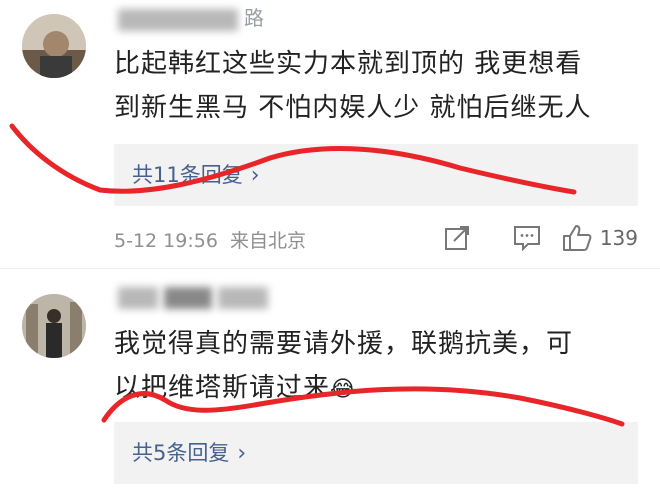 This screenshot has height=495, width=660. I want to click on replies-link: 共5条回复 ›, so click(376, 453).